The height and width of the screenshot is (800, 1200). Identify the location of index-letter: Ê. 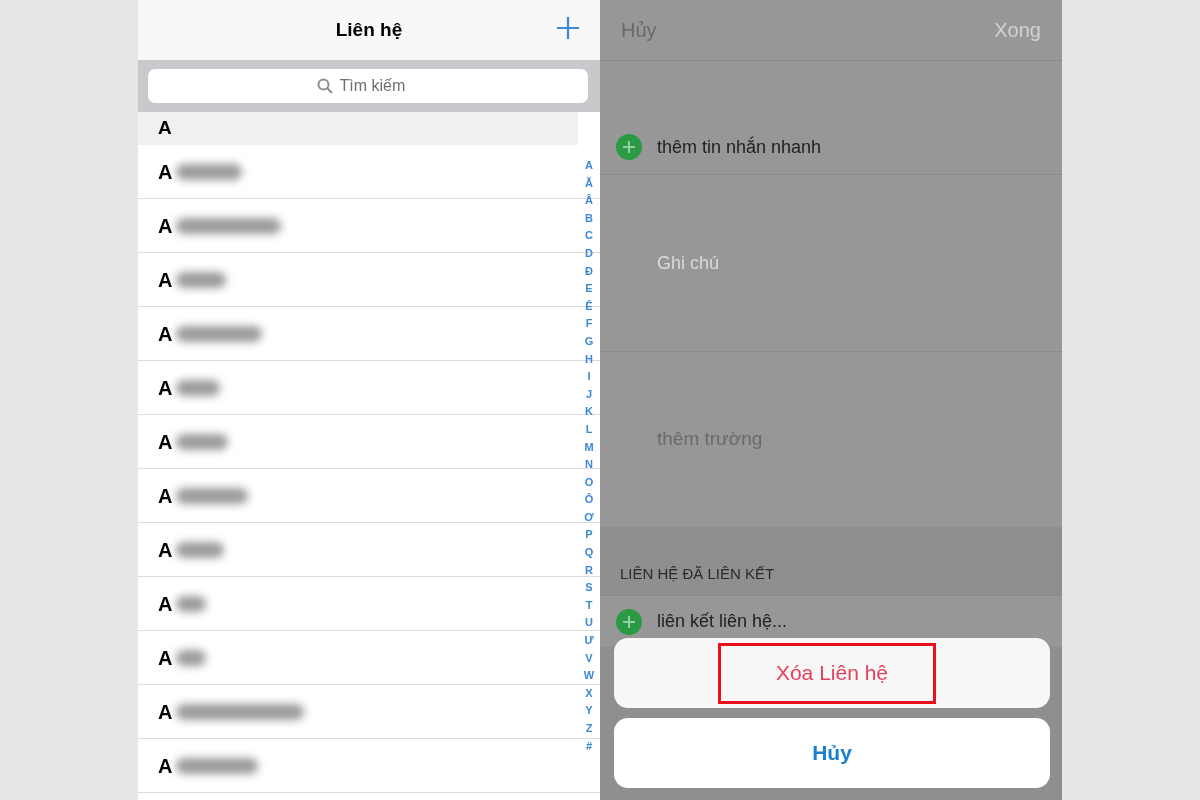
(589, 306).